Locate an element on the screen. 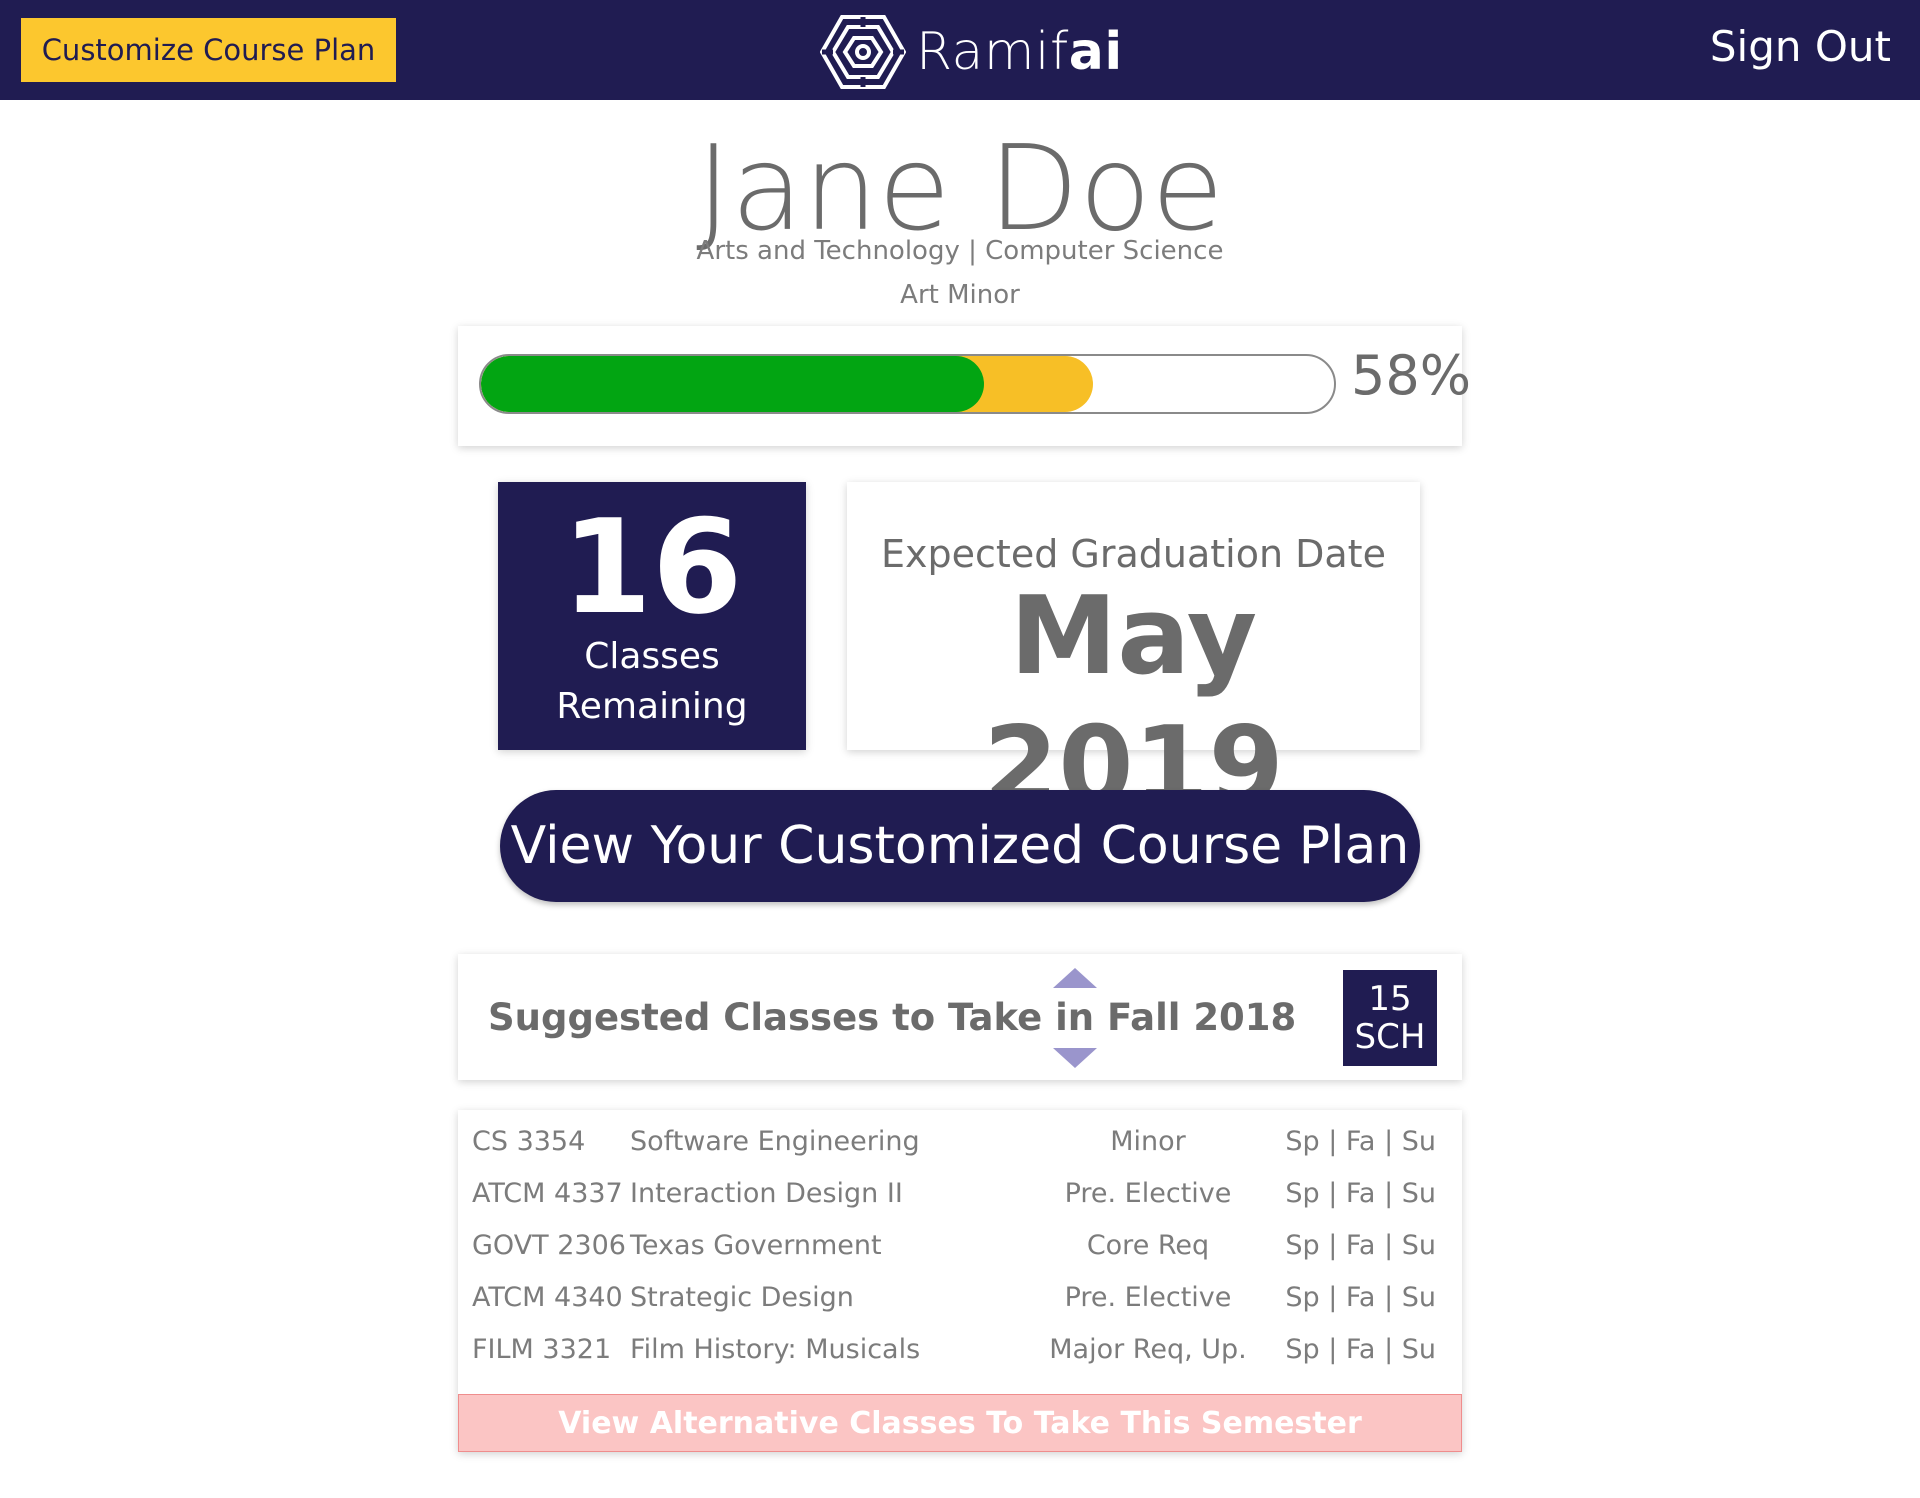 This screenshot has height=1498, width=1920. class-code: ATCM 4340 is located at coordinates (547, 1297).